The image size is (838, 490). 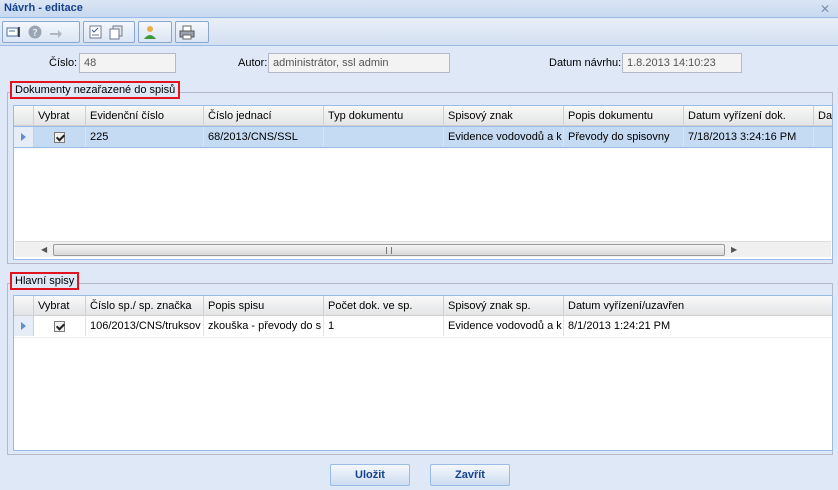 What do you see at coordinates (359, 63) in the screenshot?
I see `autor-field: administrátor, ssl admin` at bounding box center [359, 63].